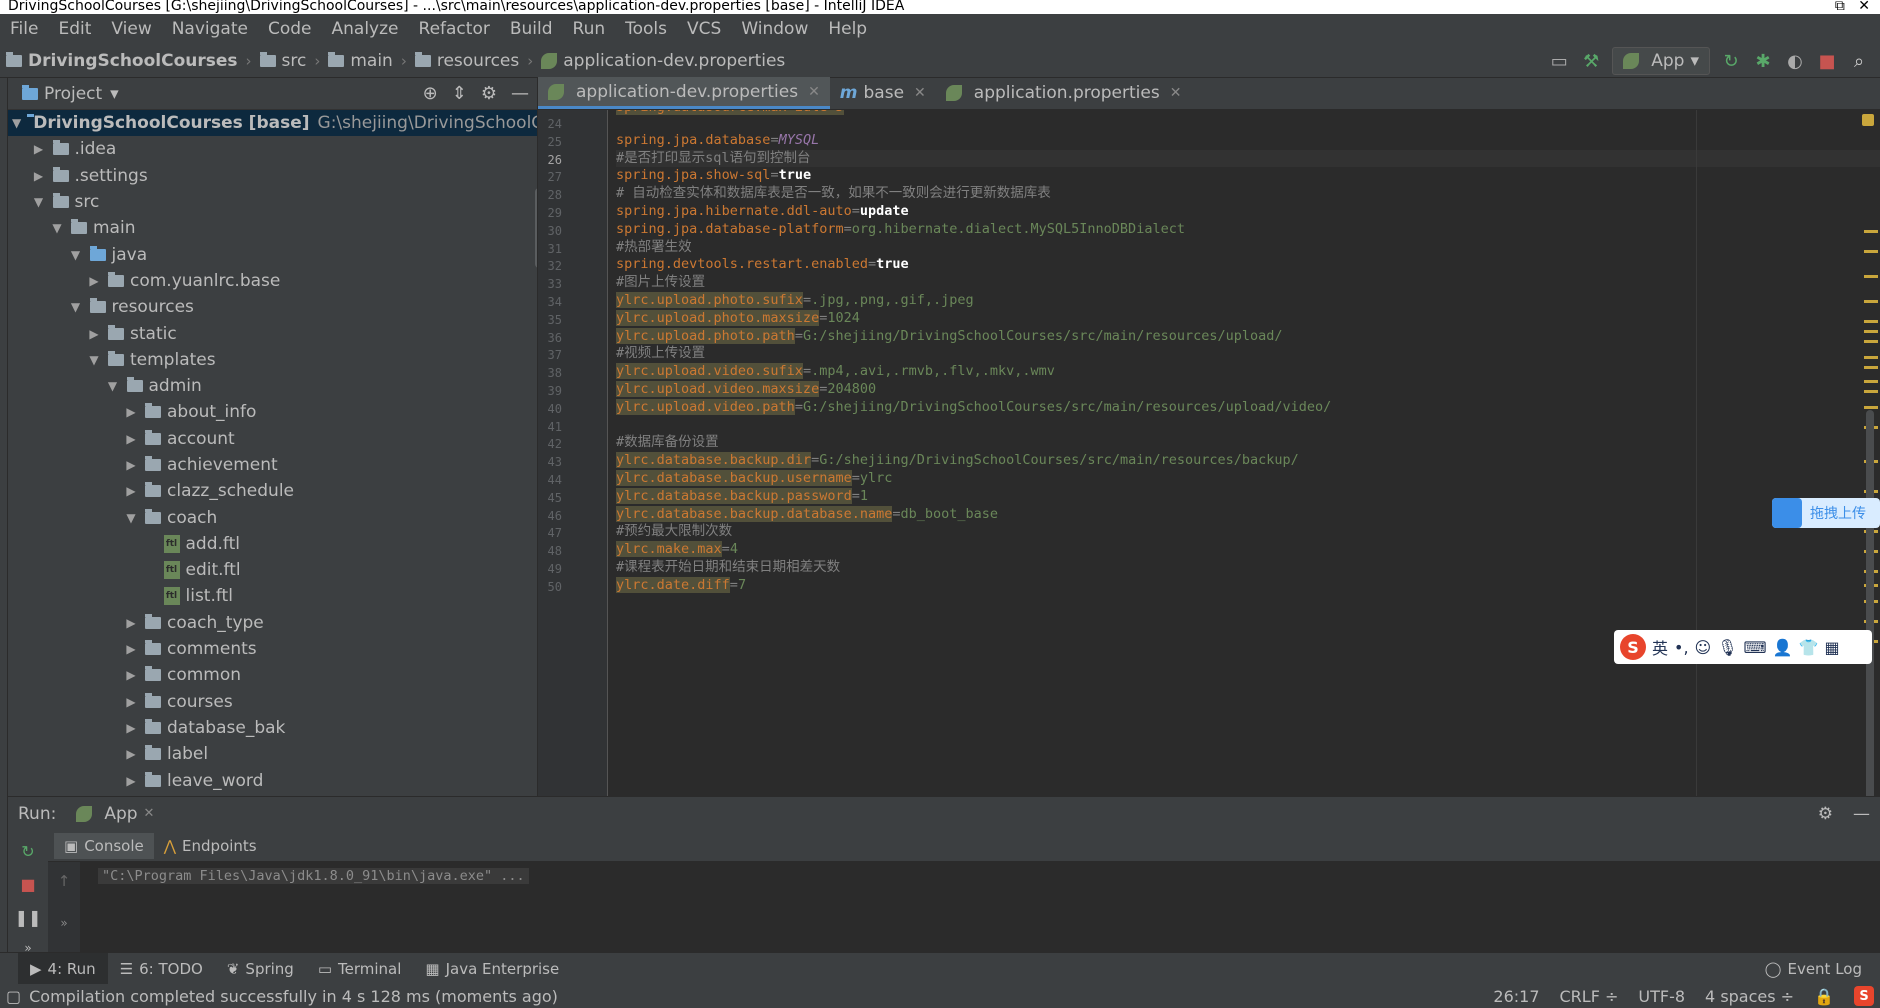 This screenshot has width=1880, height=1008. I want to click on tree-item: ▼ java, so click(272, 254).